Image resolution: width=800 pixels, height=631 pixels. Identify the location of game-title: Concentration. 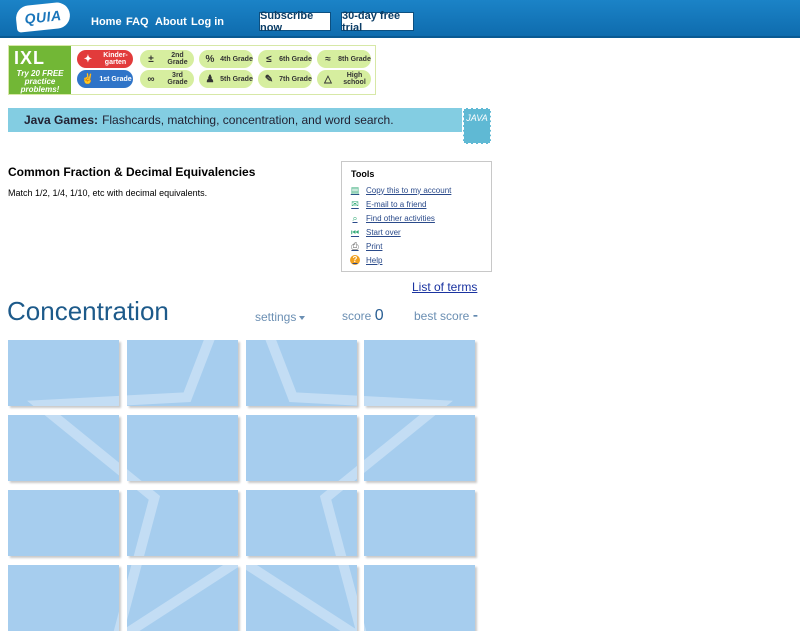
(88, 311).